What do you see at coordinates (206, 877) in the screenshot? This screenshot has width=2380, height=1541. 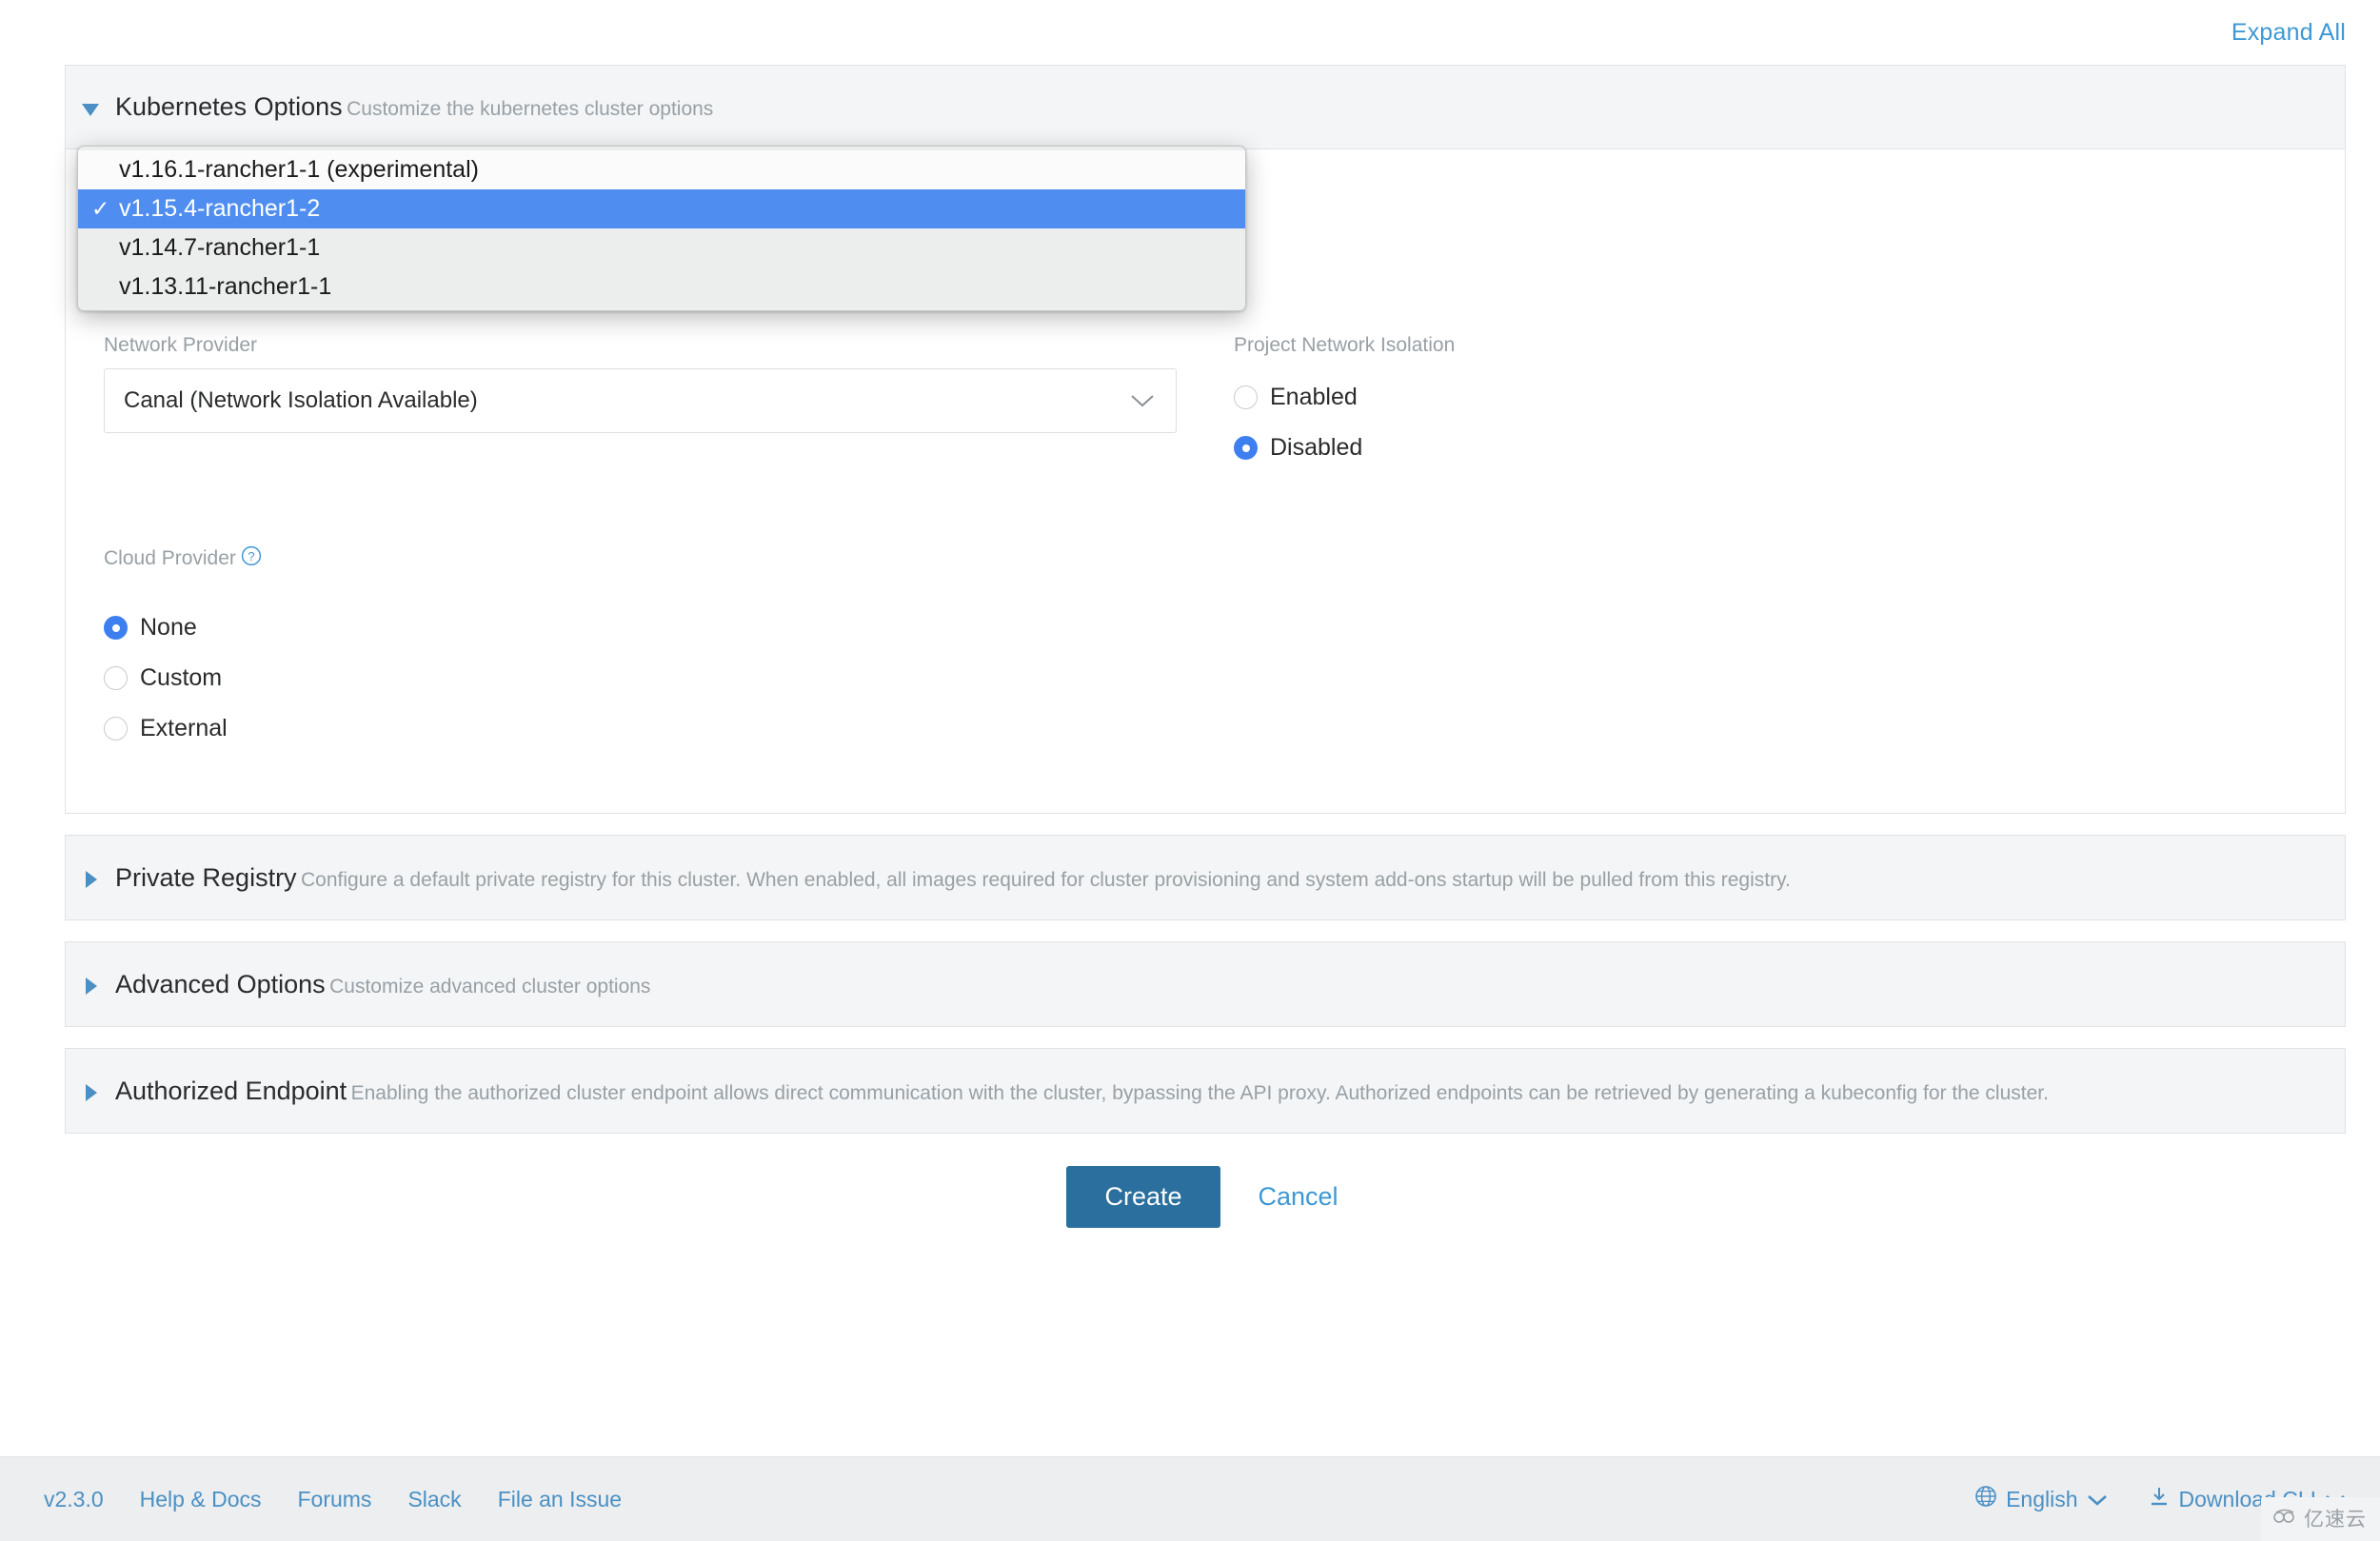 I see `section-title: Private Registry` at bounding box center [206, 877].